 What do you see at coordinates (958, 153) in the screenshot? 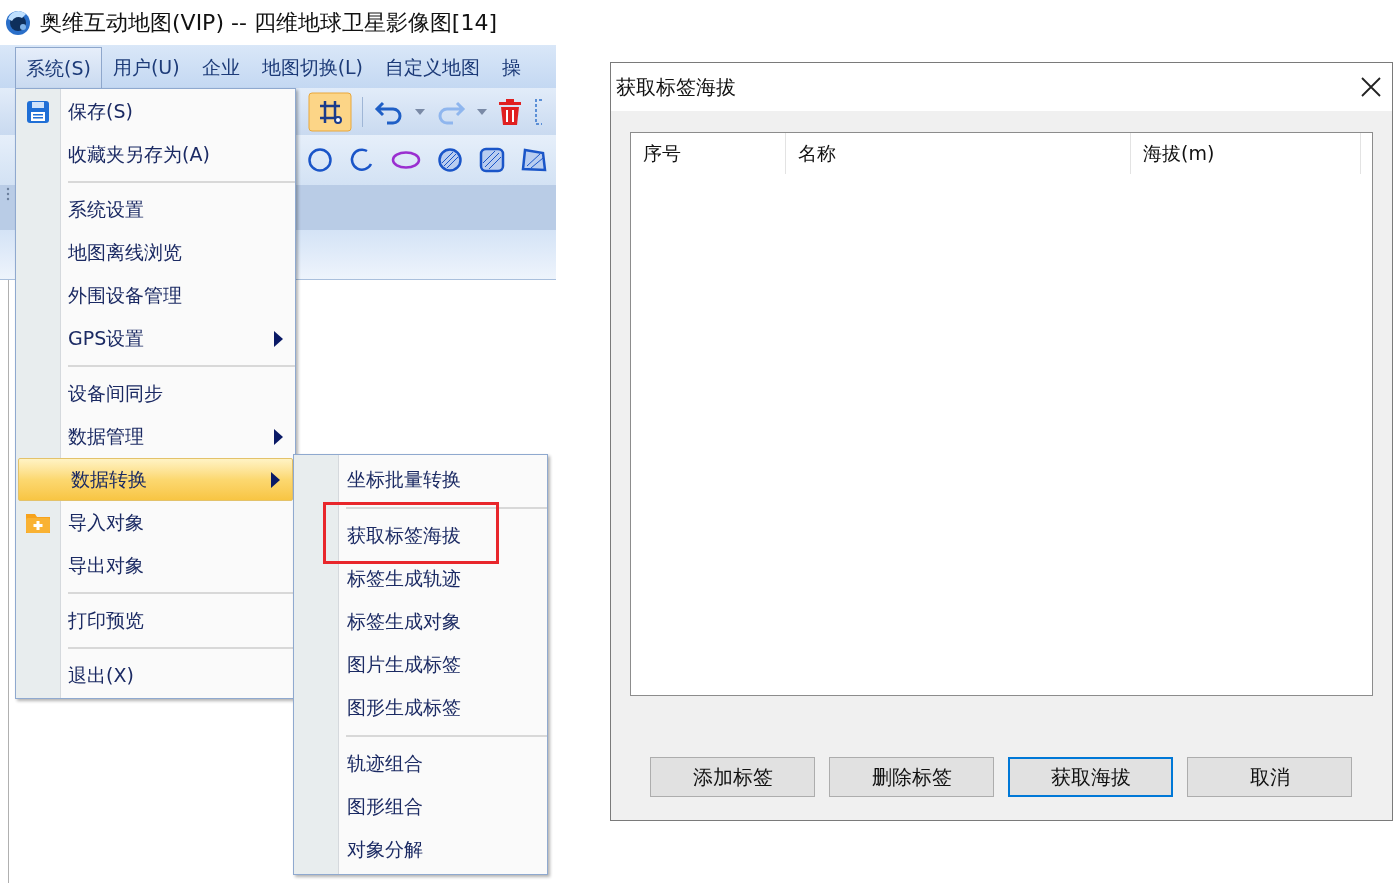
I see `column-header: 名称` at bounding box center [958, 153].